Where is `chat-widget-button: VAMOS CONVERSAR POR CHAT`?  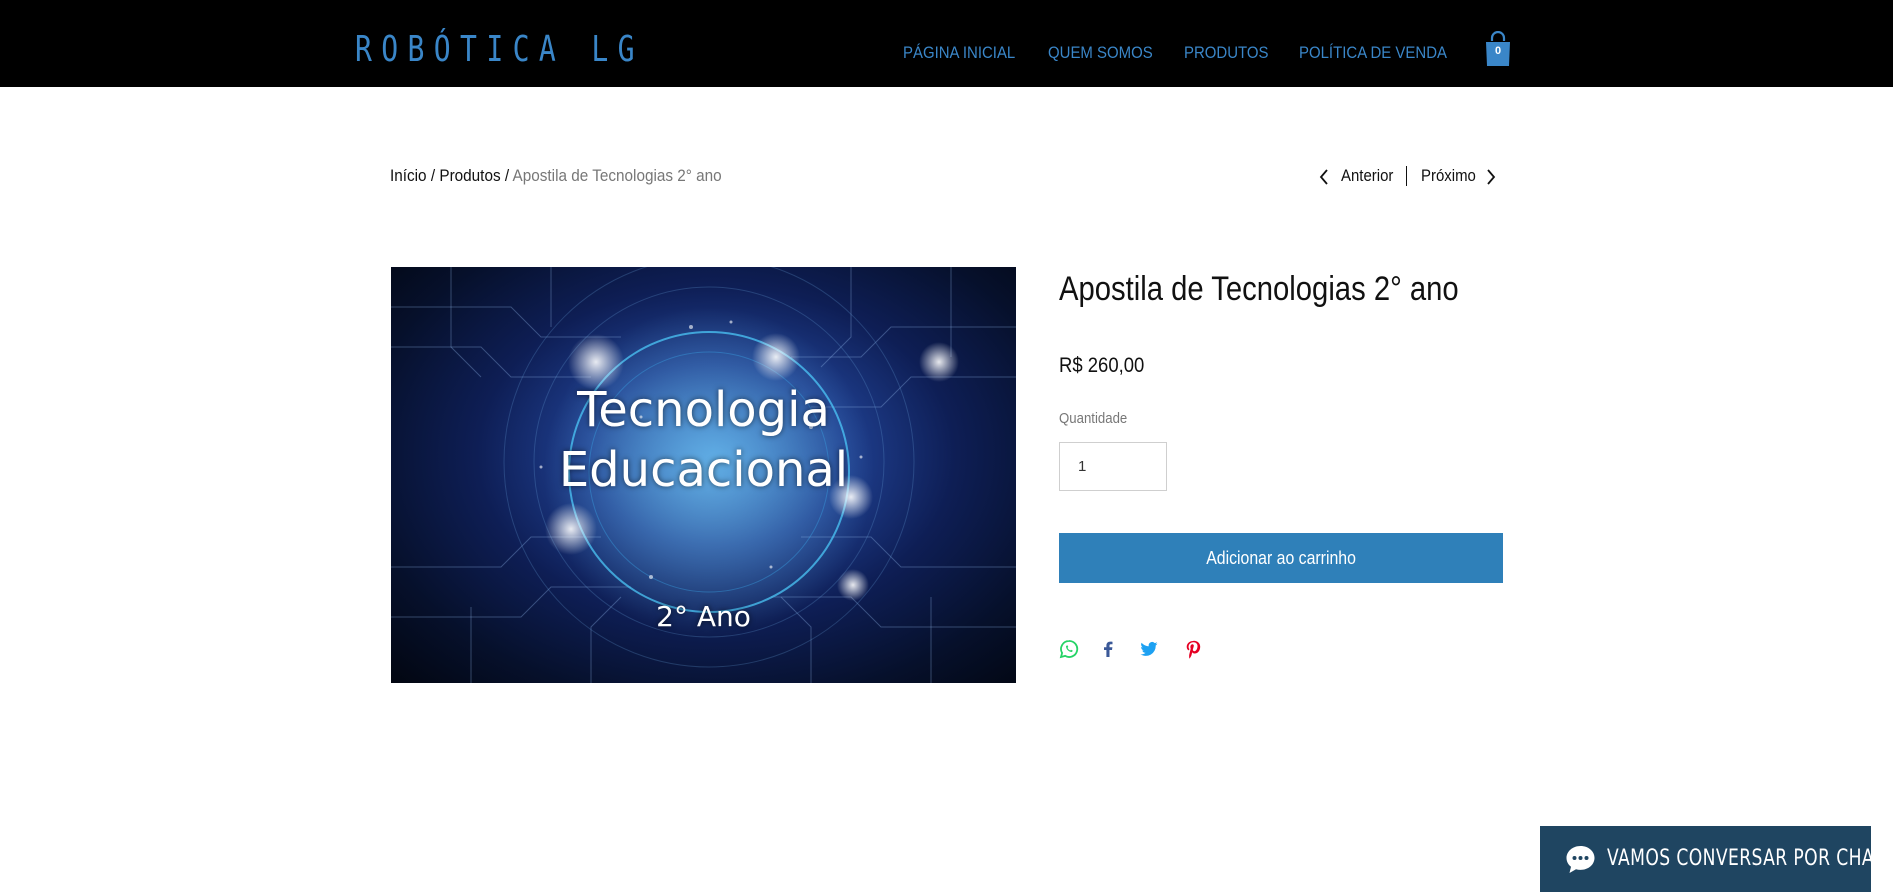
chat-widget-button: VAMOS CONVERSAR POR CHAT is located at coordinates (1705, 859).